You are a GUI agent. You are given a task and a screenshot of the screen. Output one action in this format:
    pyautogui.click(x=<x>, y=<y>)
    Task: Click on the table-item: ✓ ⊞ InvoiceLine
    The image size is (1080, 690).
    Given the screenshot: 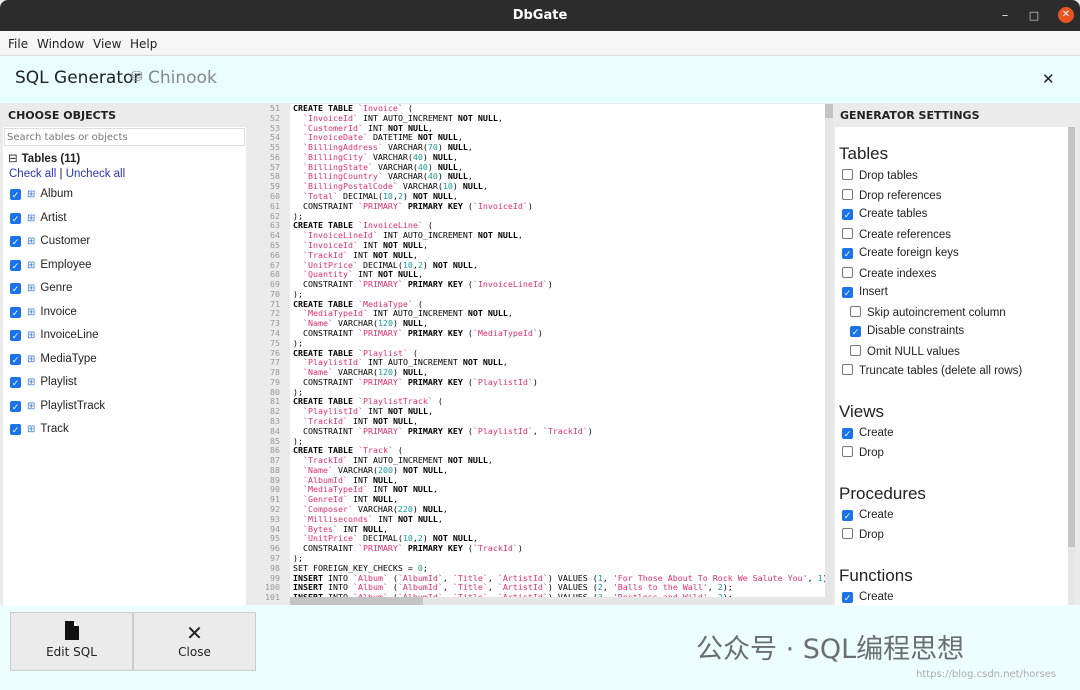 What is the action you would take?
    pyautogui.click(x=54, y=335)
    